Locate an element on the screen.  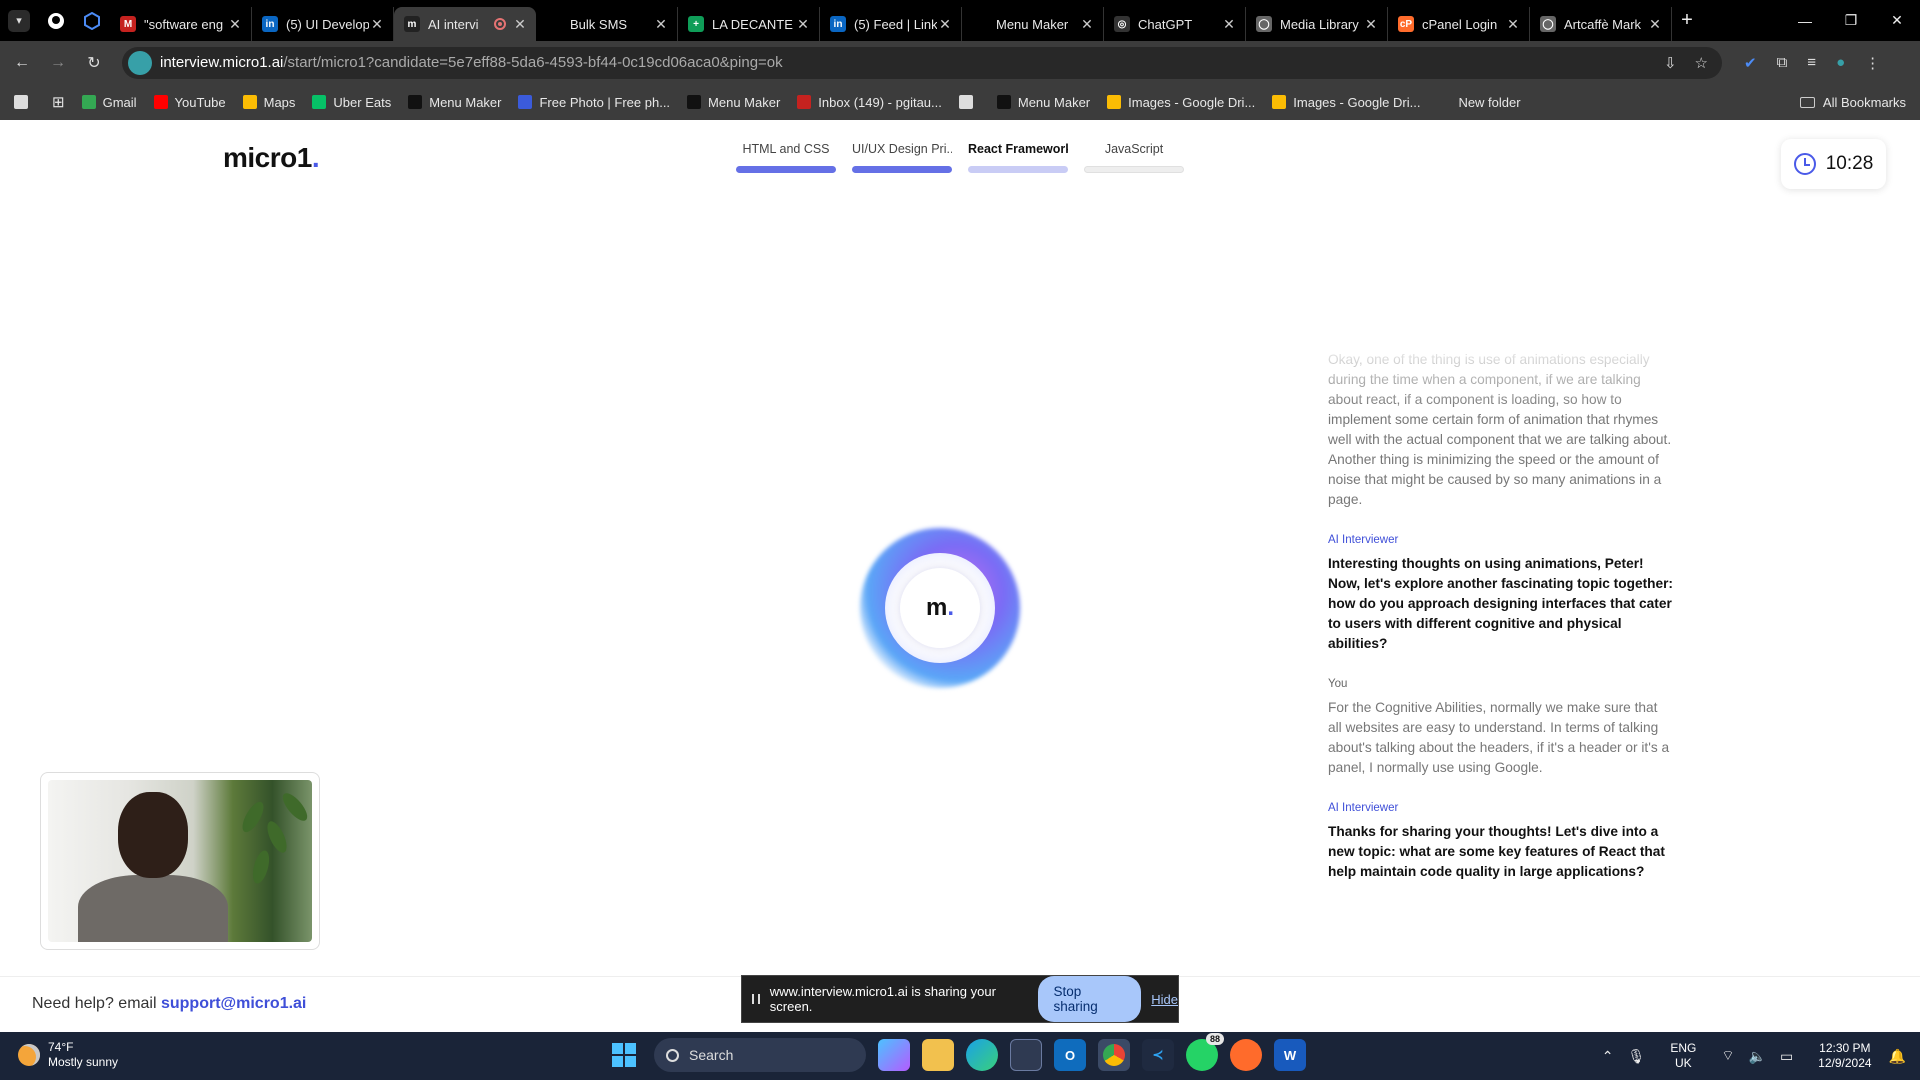
media-control-icon: ≡ is located at coordinates (1811, 63).